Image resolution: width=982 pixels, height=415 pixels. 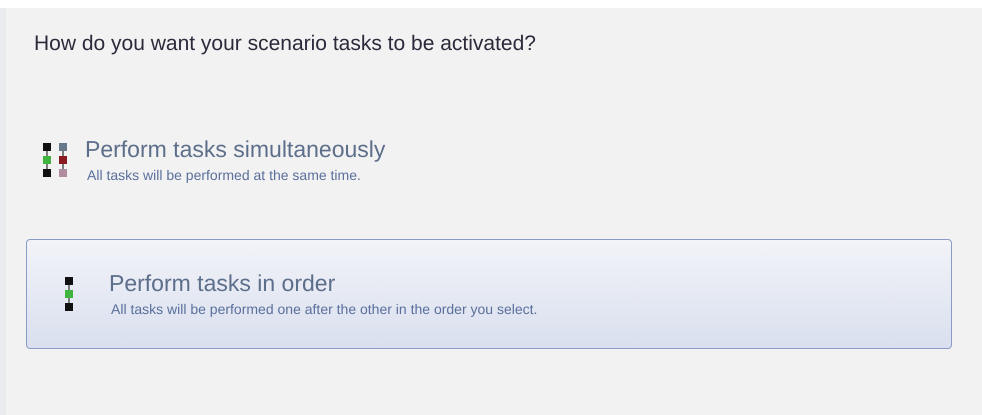 What do you see at coordinates (324, 309) in the screenshot?
I see `option-description: All tasks will be performed one after the other in the order you select.` at bounding box center [324, 309].